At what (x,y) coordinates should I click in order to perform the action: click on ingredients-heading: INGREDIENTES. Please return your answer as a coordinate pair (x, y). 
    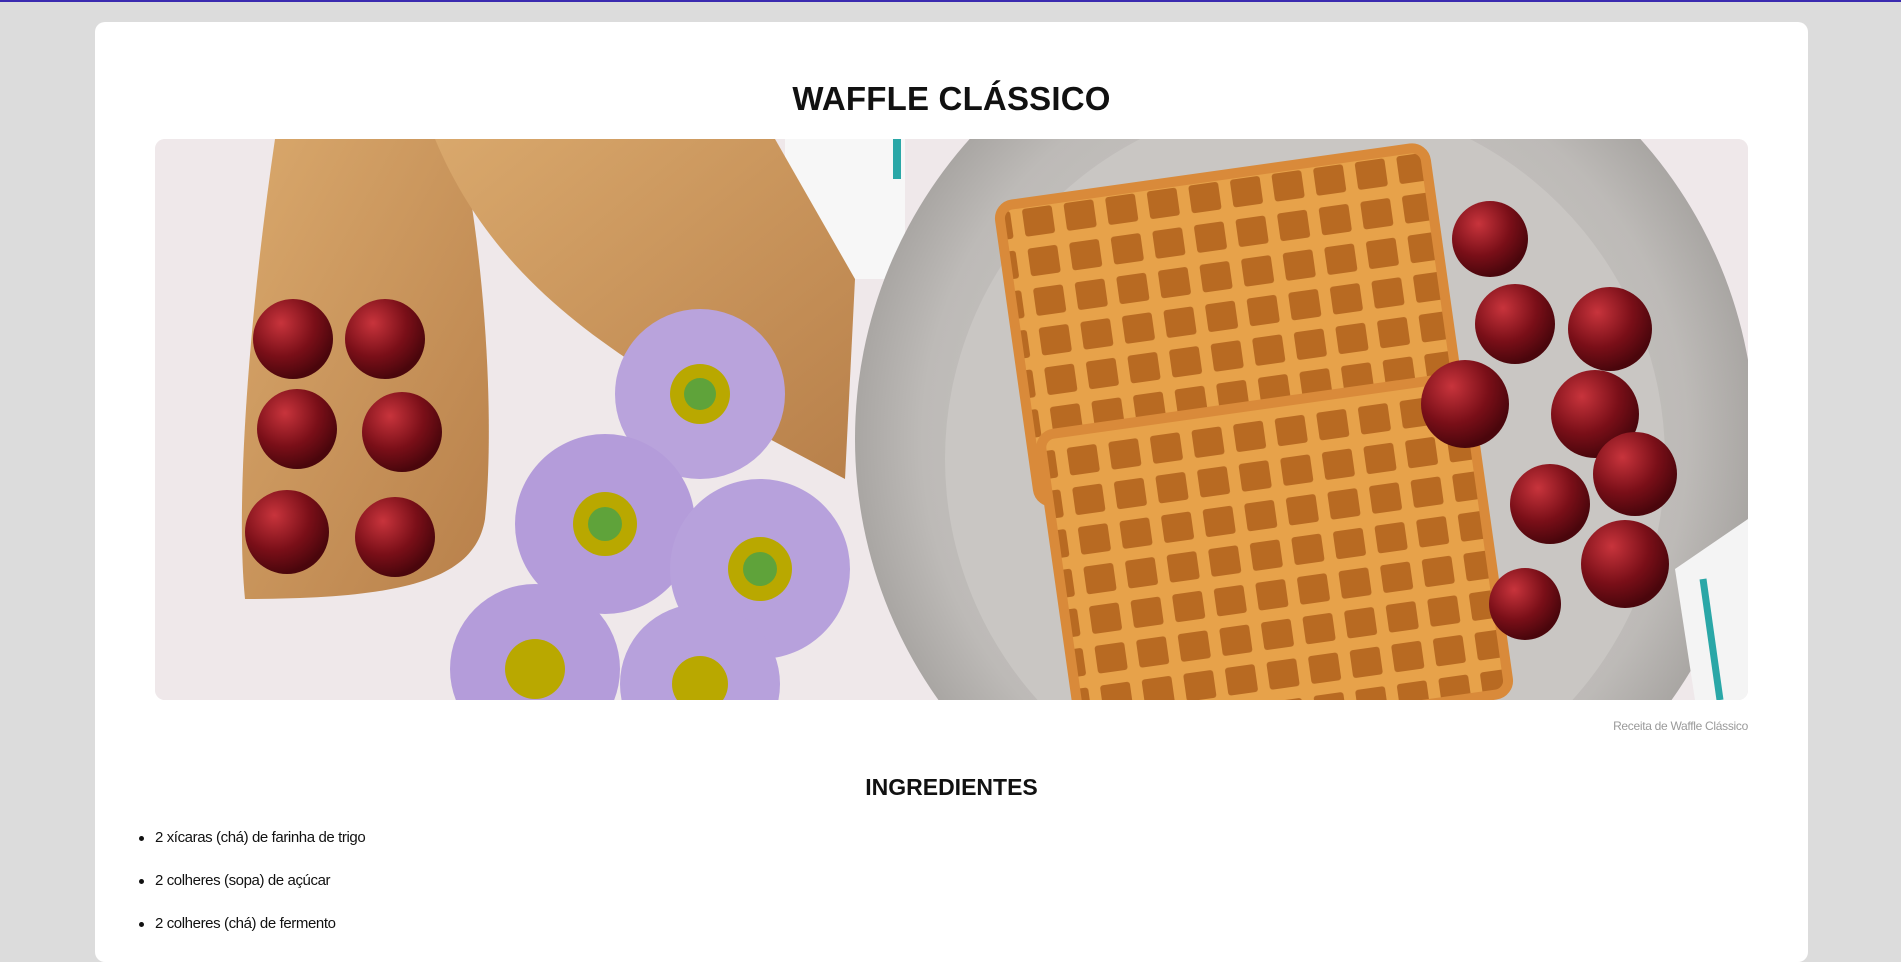
    Looking at the image, I should click on (951, 787).